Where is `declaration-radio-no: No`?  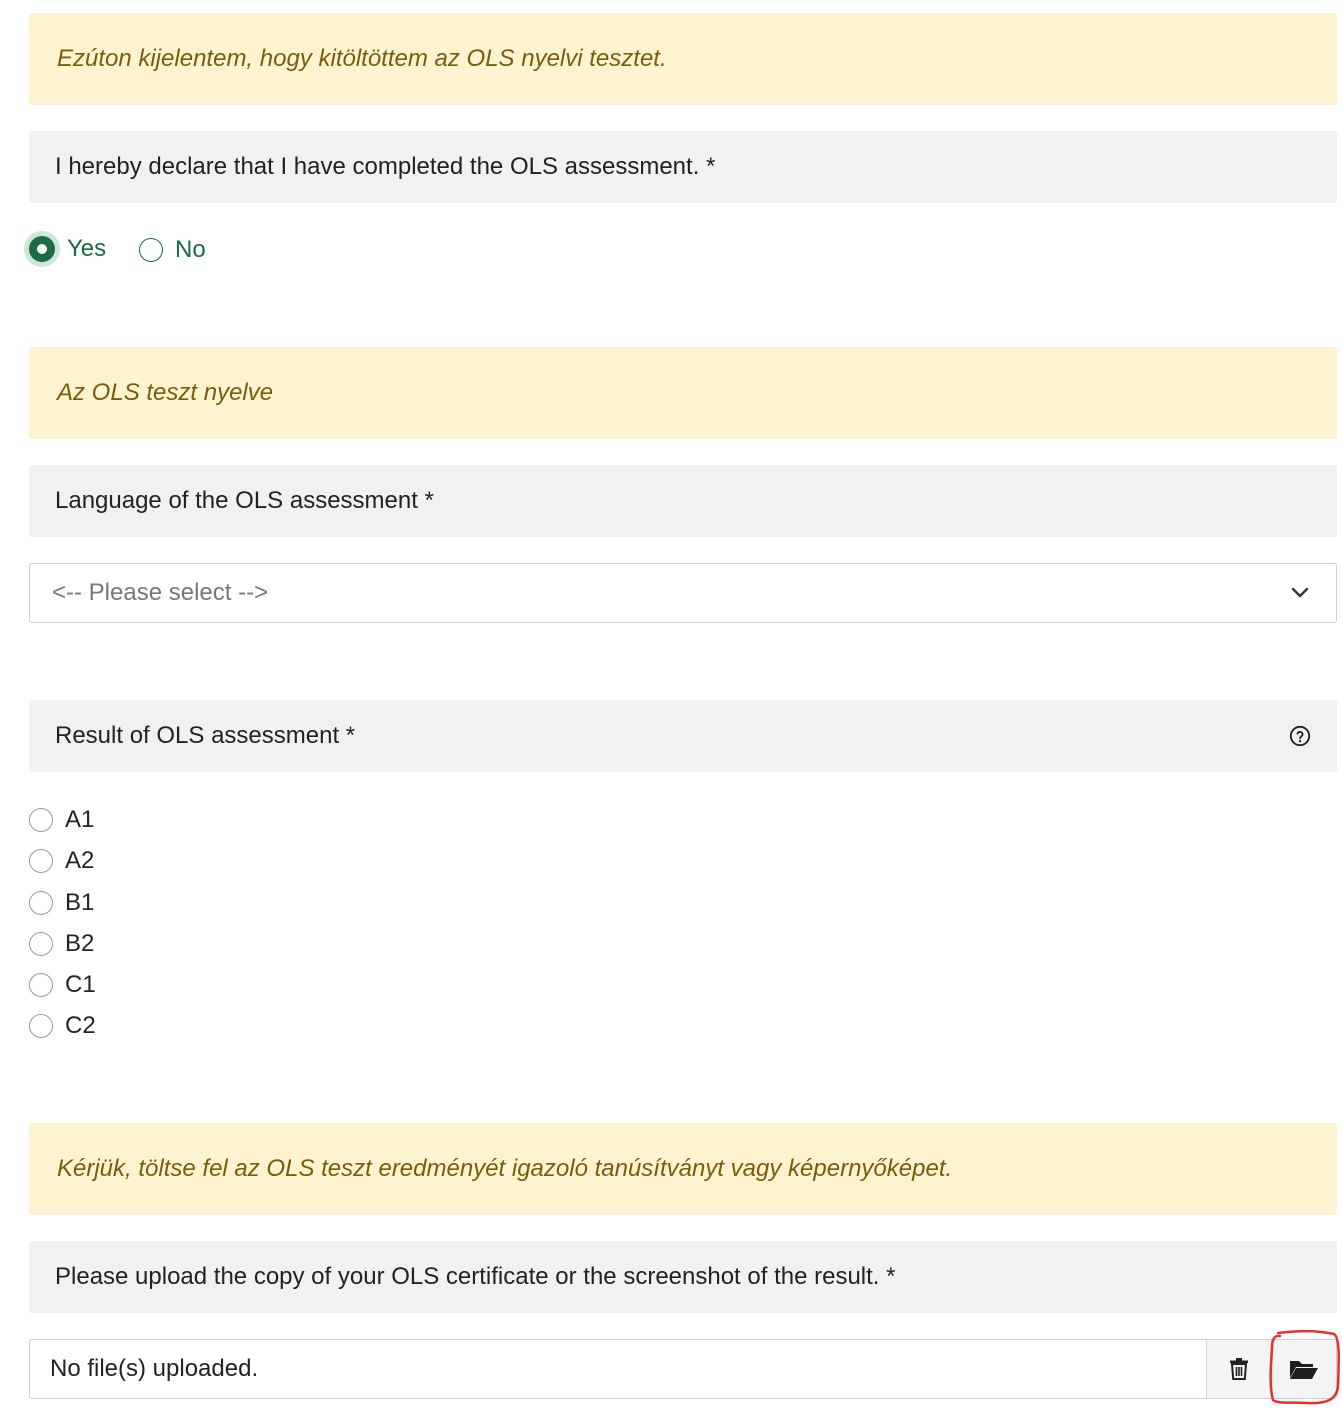
declaration-radio-no: No is located at coordinates (172, 250).